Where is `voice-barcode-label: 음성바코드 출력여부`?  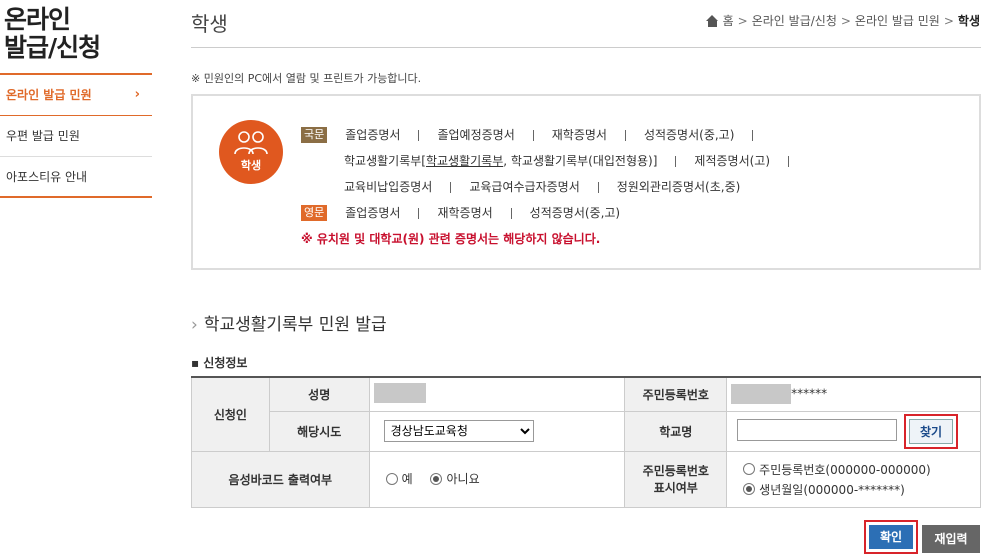
voice-barcode-label: 음성바코드 출력여부 is located at coordinates (280, 479).